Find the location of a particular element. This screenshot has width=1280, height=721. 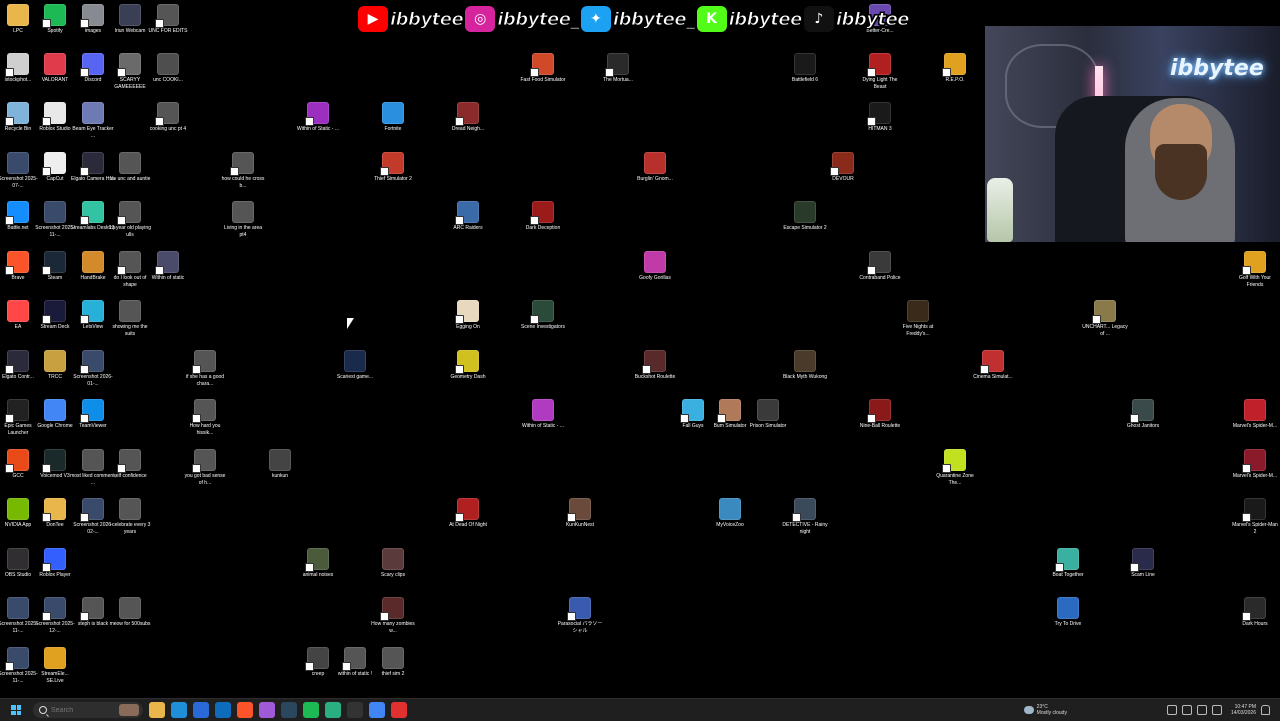

desktop-icon-label: Contraband Police is located at coordinates (880, 278).